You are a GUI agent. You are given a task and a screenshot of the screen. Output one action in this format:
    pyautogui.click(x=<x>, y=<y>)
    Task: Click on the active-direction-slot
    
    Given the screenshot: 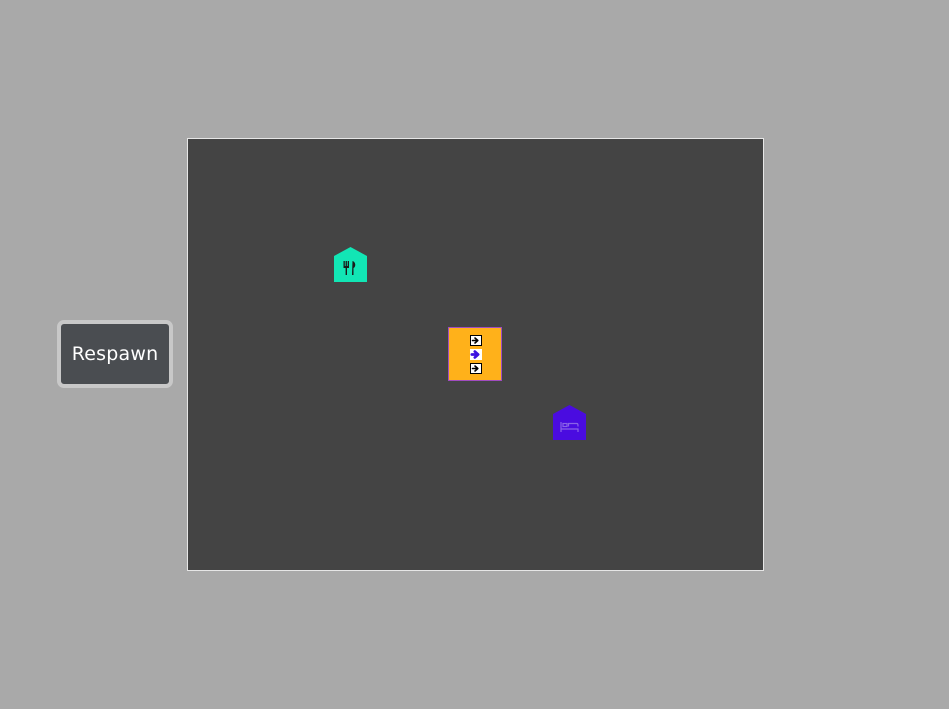 What is the action you would take?
    pyautogui.click(x=476, y=354)
    